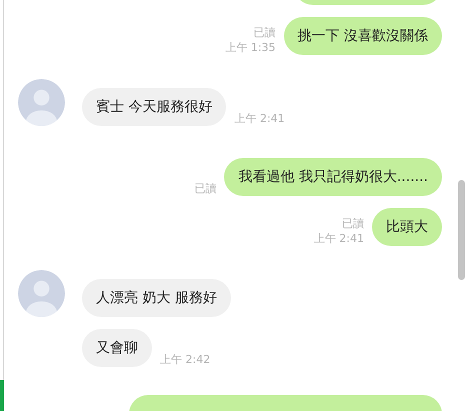  I want to click on message-bubble: 比頭大, so click(407, 227).